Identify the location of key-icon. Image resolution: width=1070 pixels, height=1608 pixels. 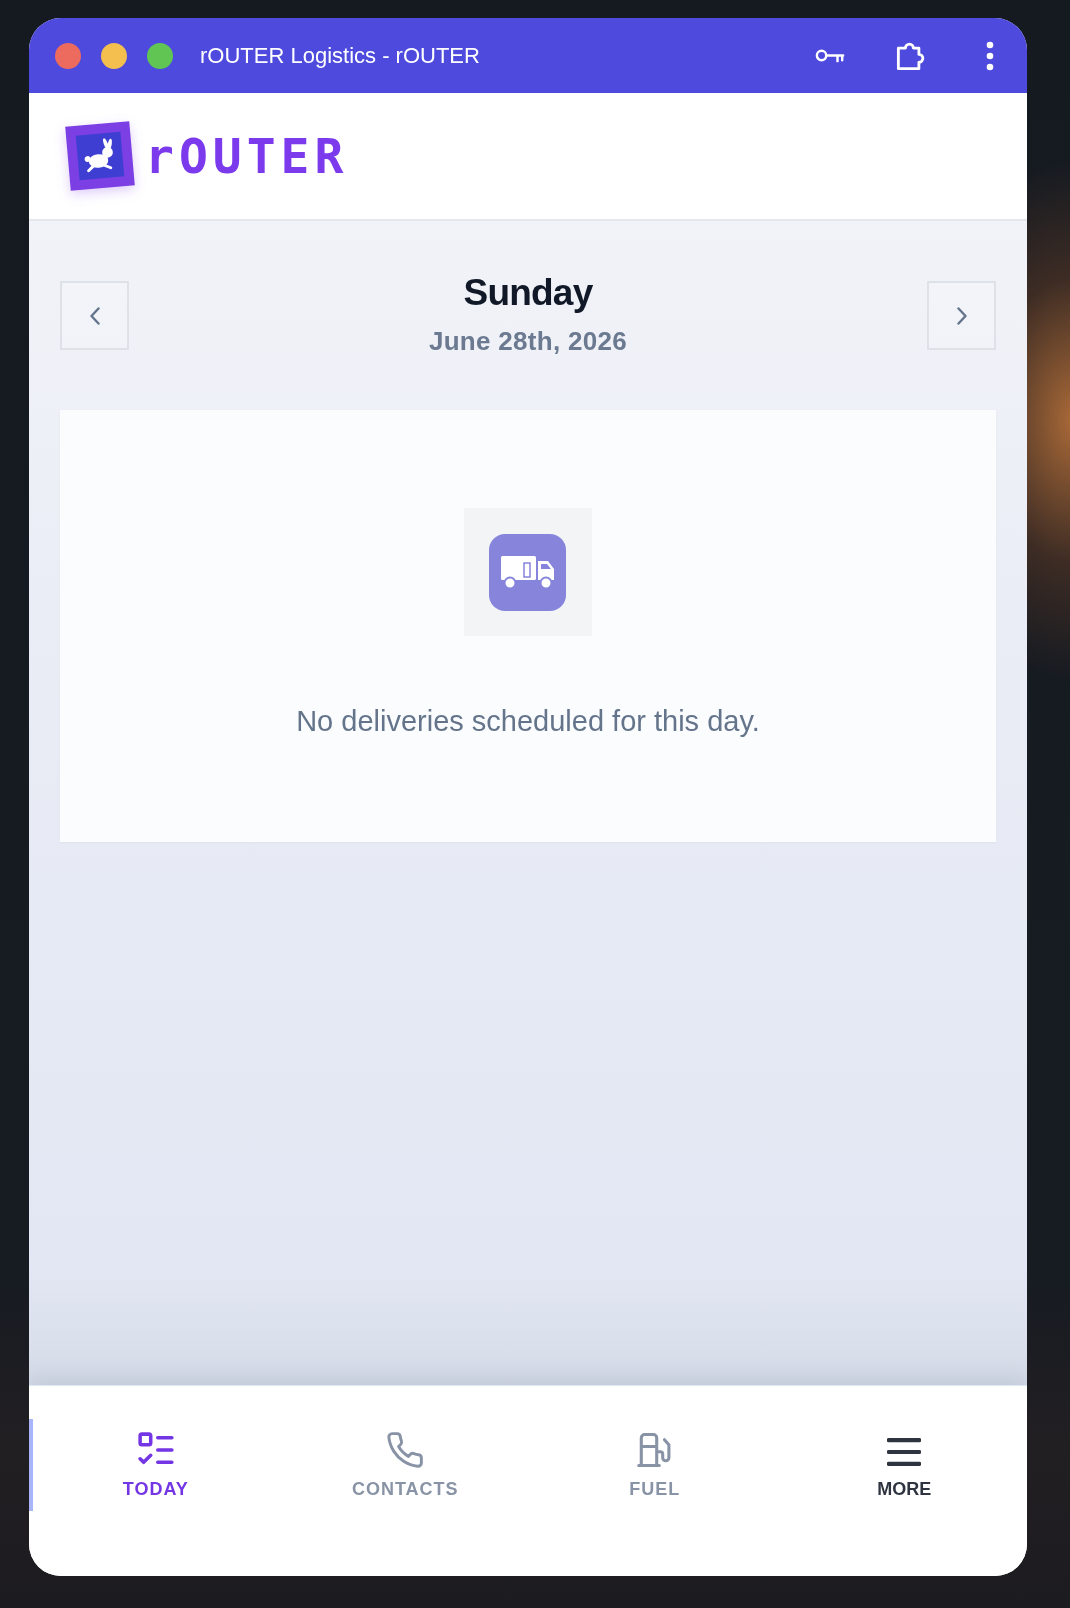
(830, 55).